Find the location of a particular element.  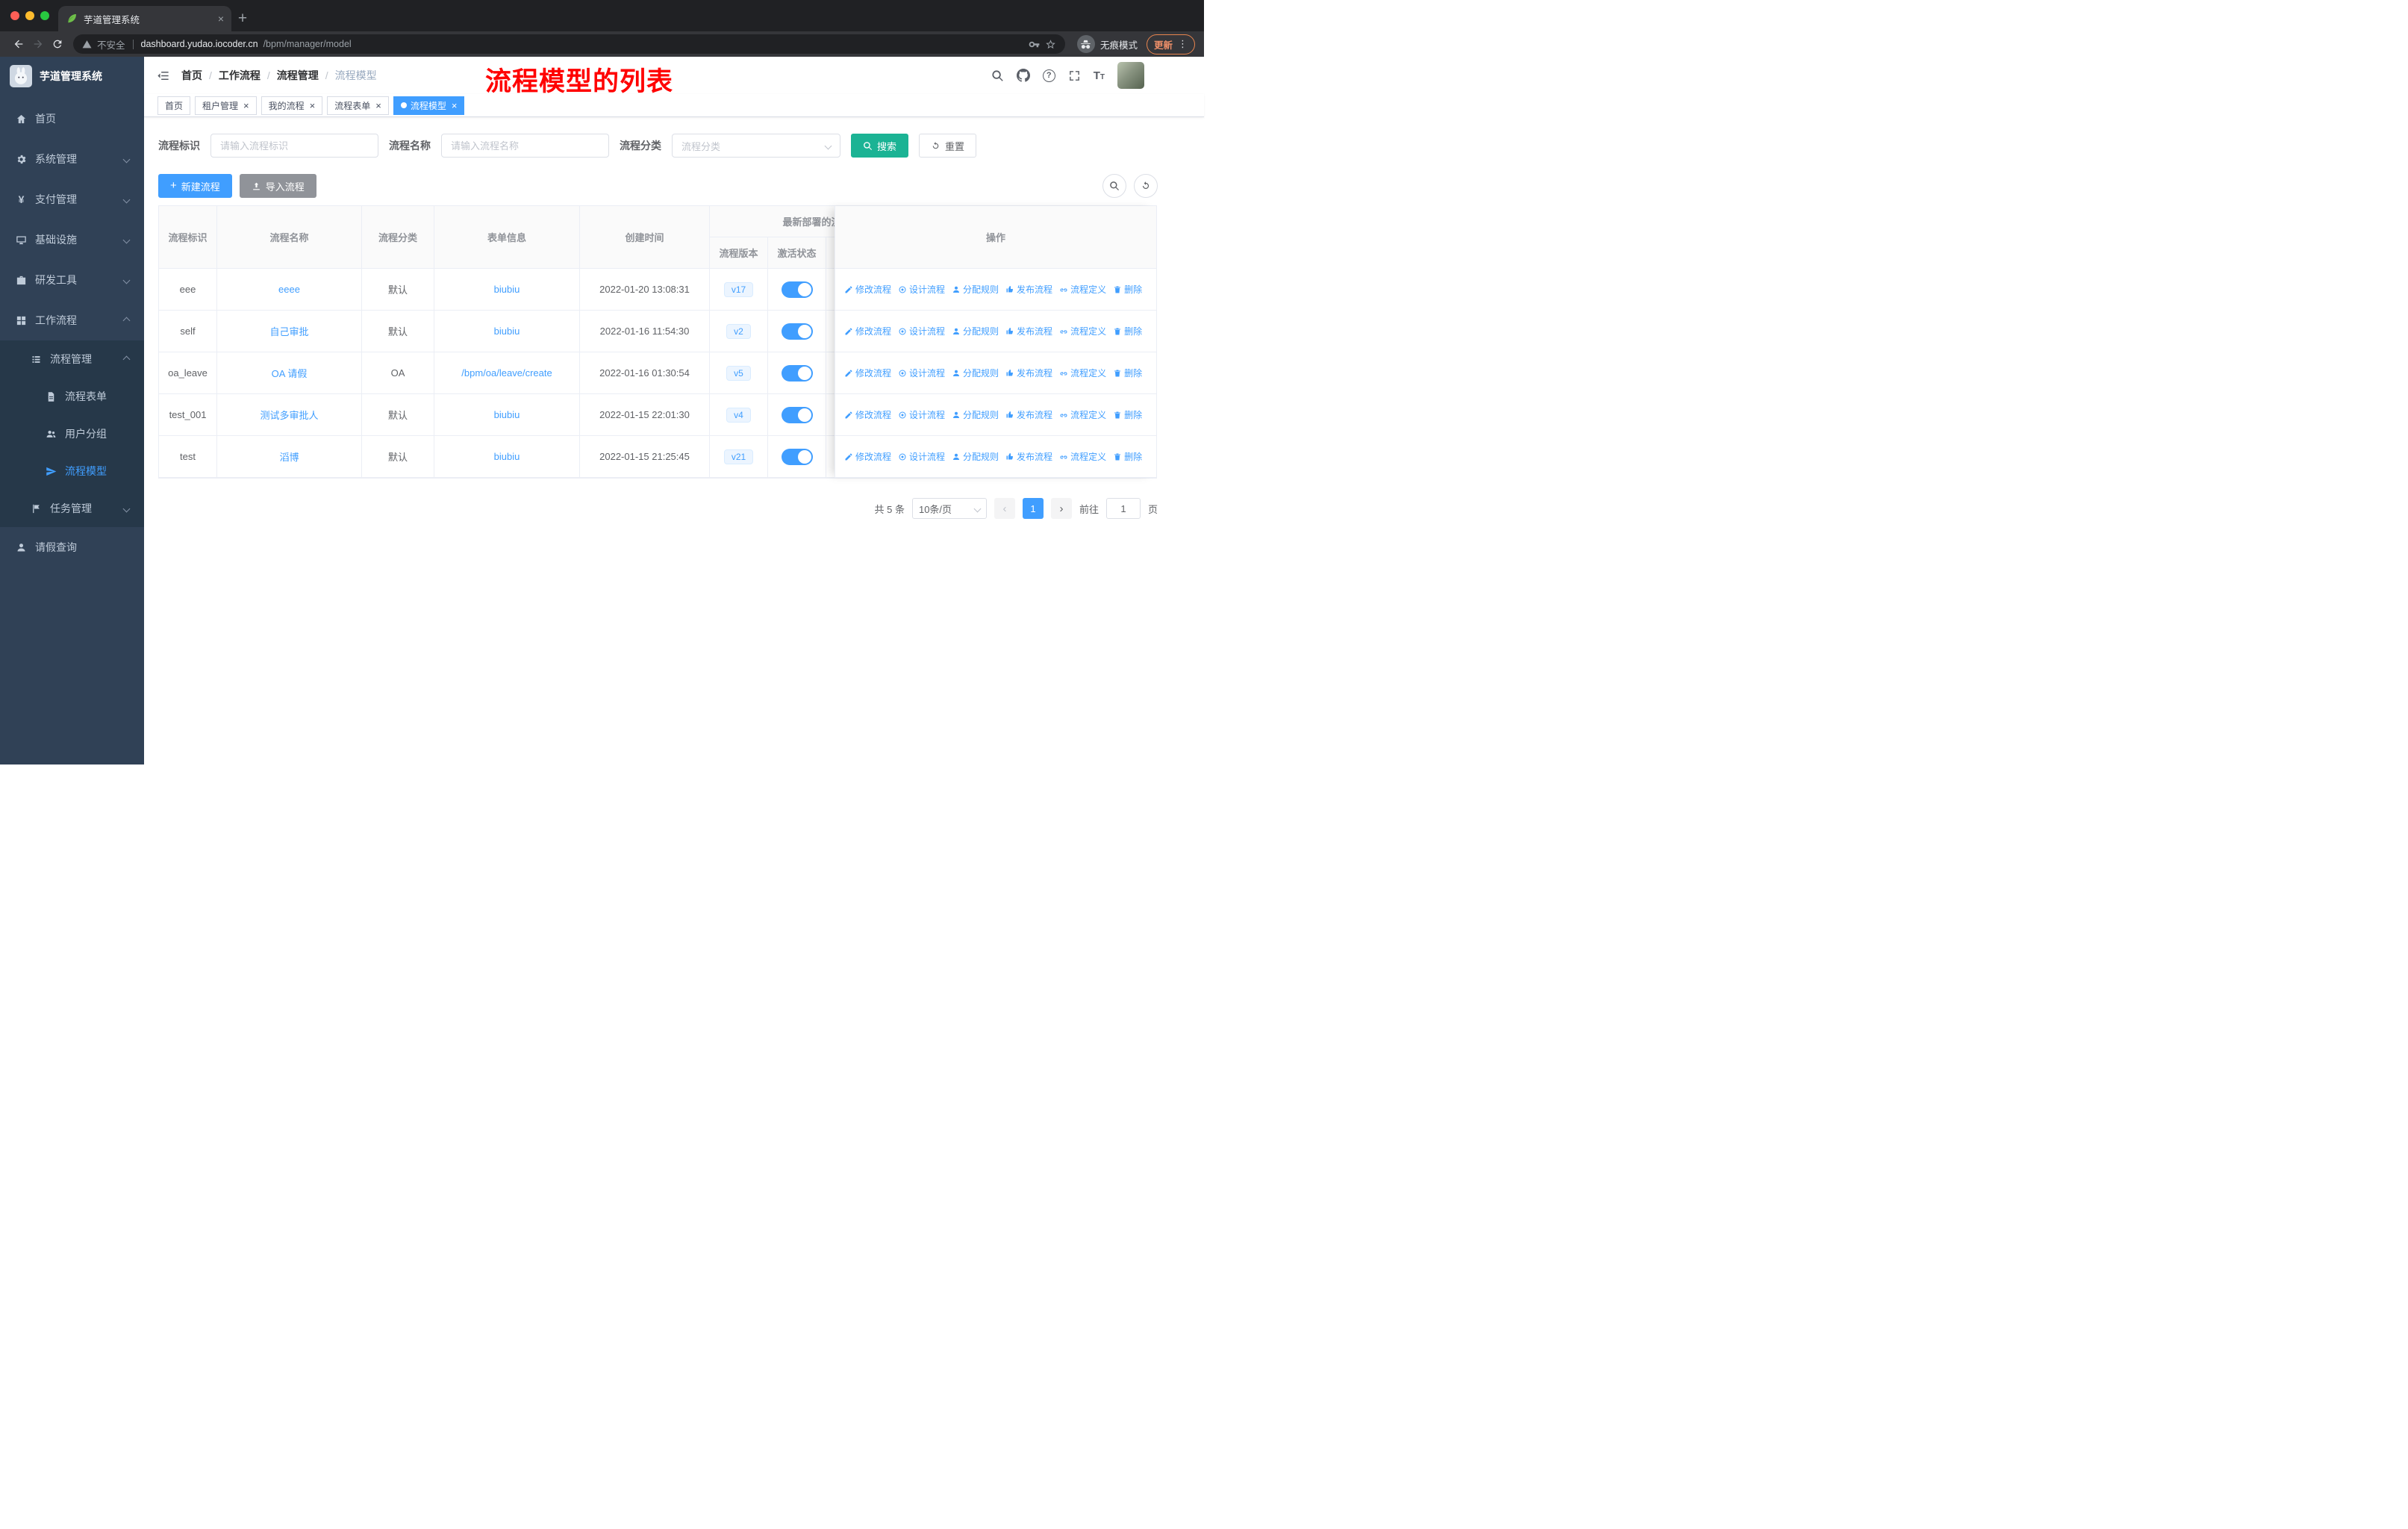

page-size-select: 10条/页 is located at coordinates (949, 508).